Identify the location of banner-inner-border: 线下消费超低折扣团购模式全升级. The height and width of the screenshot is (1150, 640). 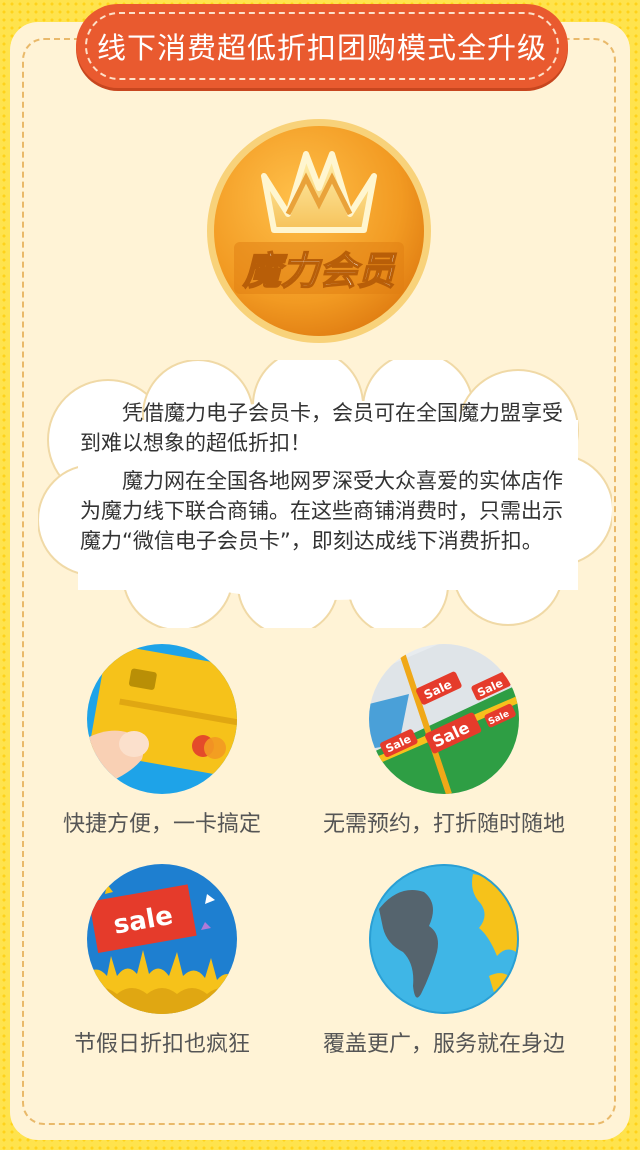
(322, 46).